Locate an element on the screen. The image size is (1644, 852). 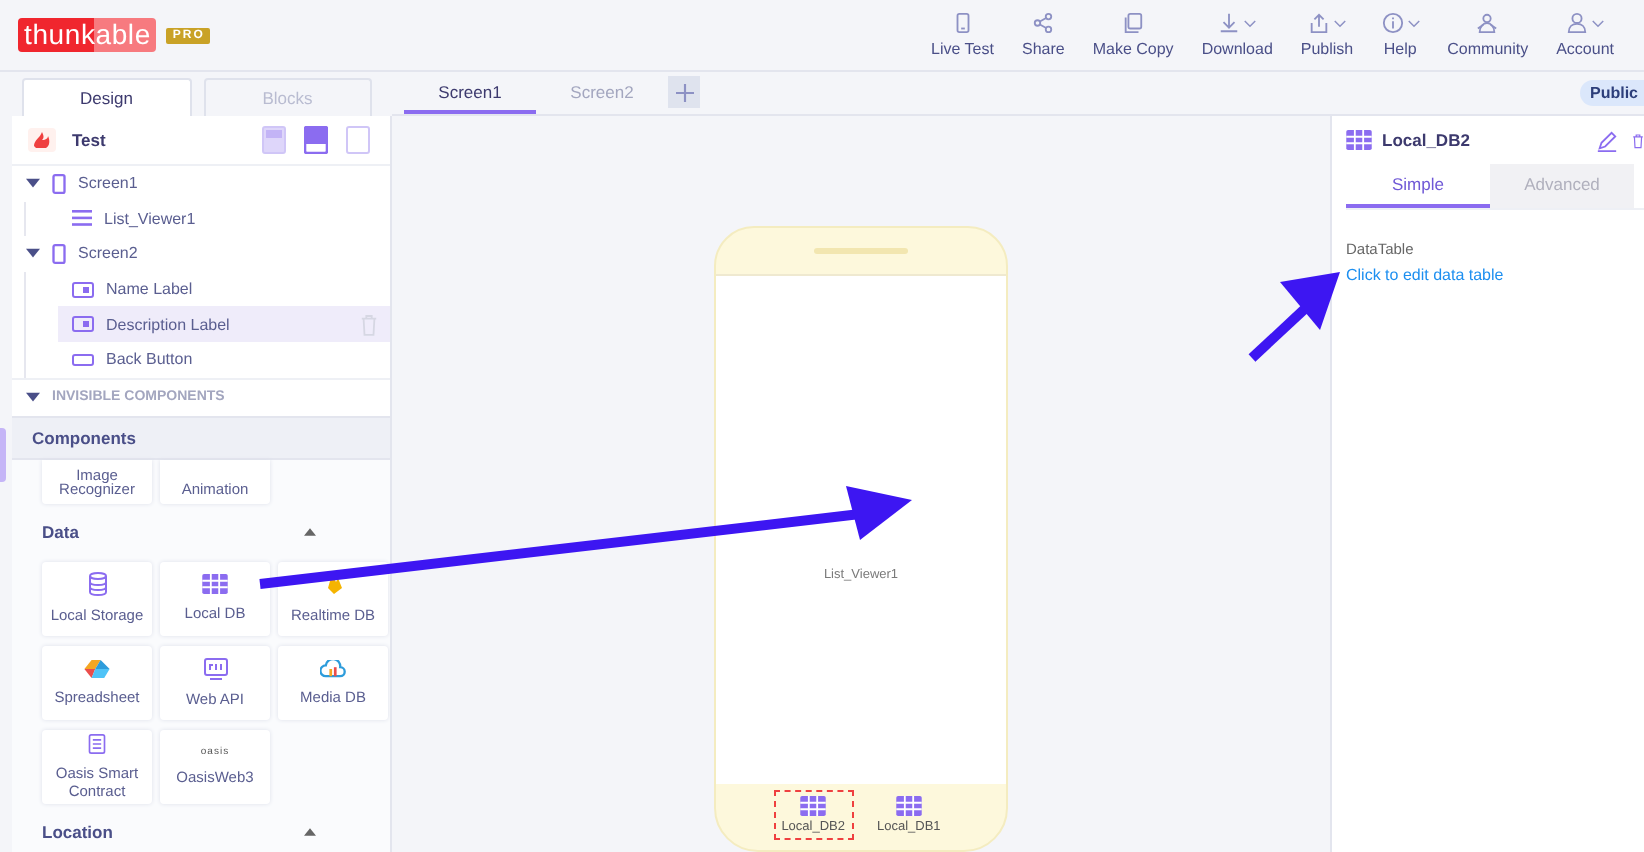
account-button: Account is located at coordinates (1585, 35).